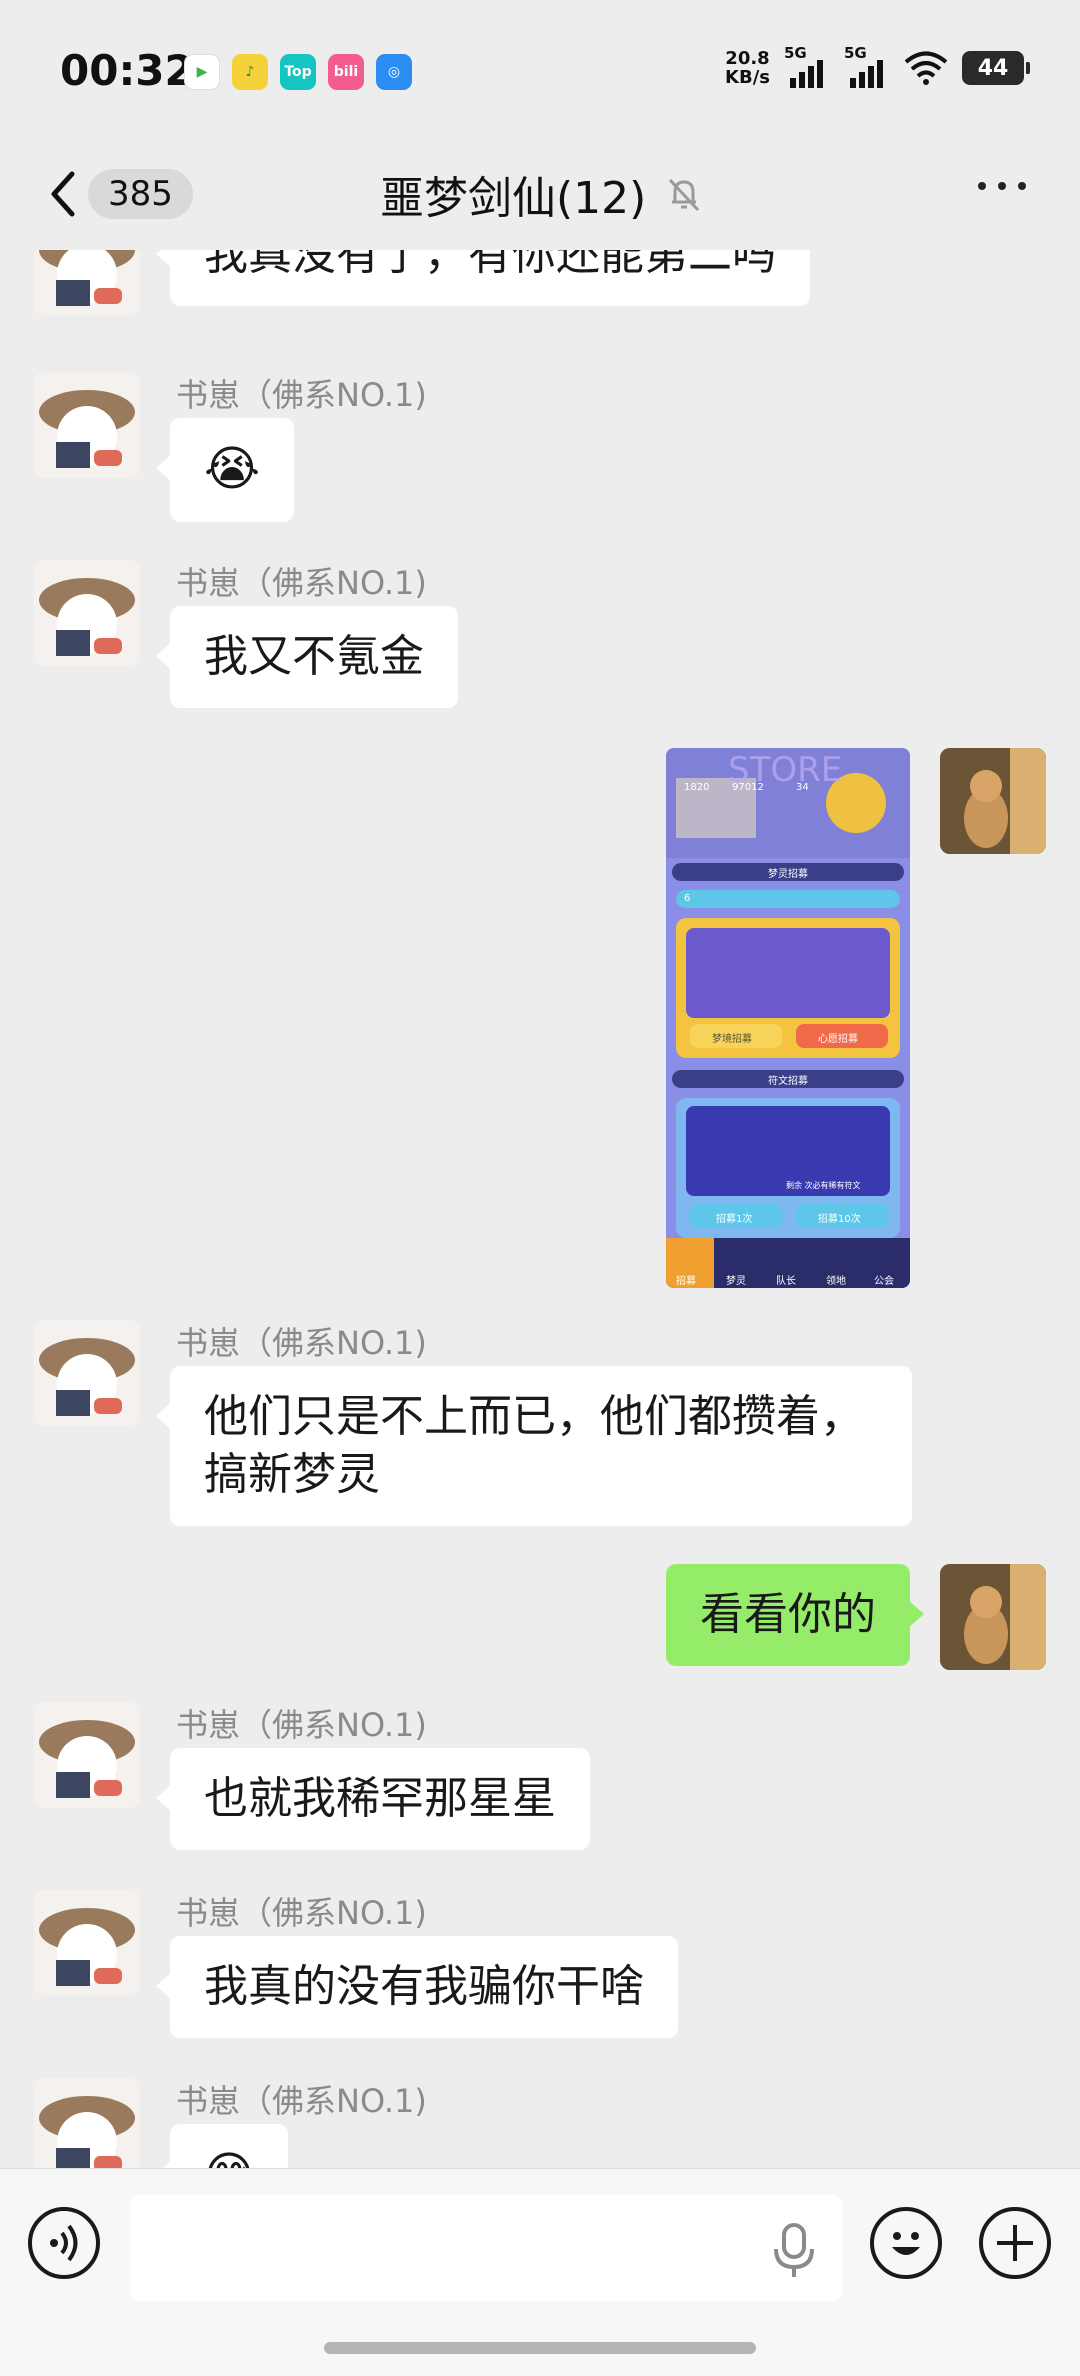 The width and height of the screenshot is (1080, 2376). Describe the element at coordinates (687, 898) in the screenshot. I see `level-label: 6` at that location.